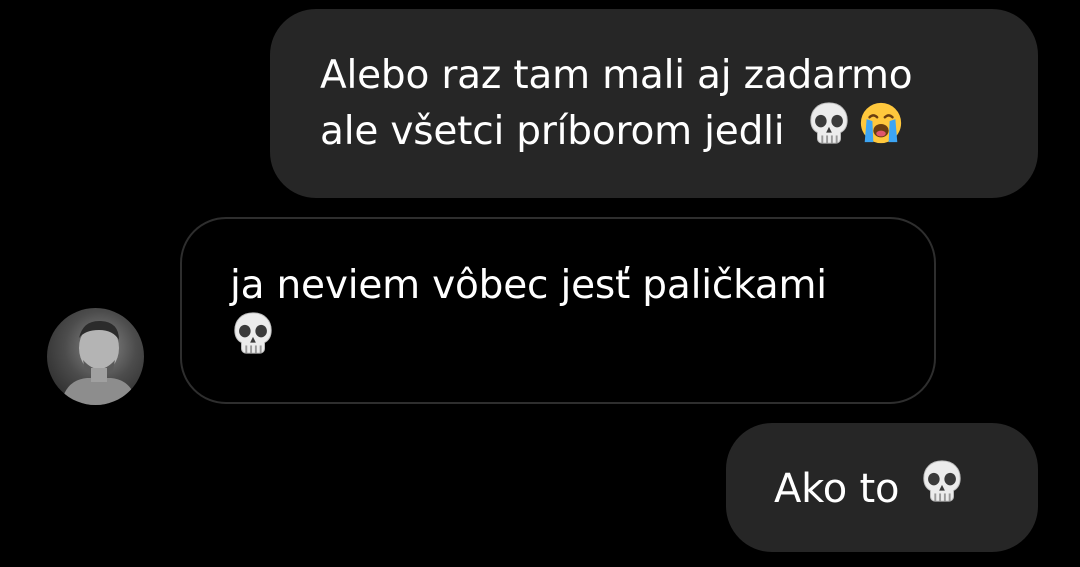 The height and width of the screenshot is (567, 1080). I want to click on message-text: Ako to, so click(837, 489).